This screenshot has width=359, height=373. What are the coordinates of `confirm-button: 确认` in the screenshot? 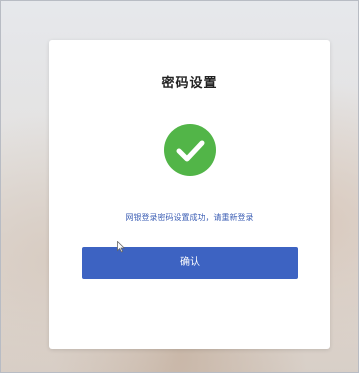 It's located at (190, 263).